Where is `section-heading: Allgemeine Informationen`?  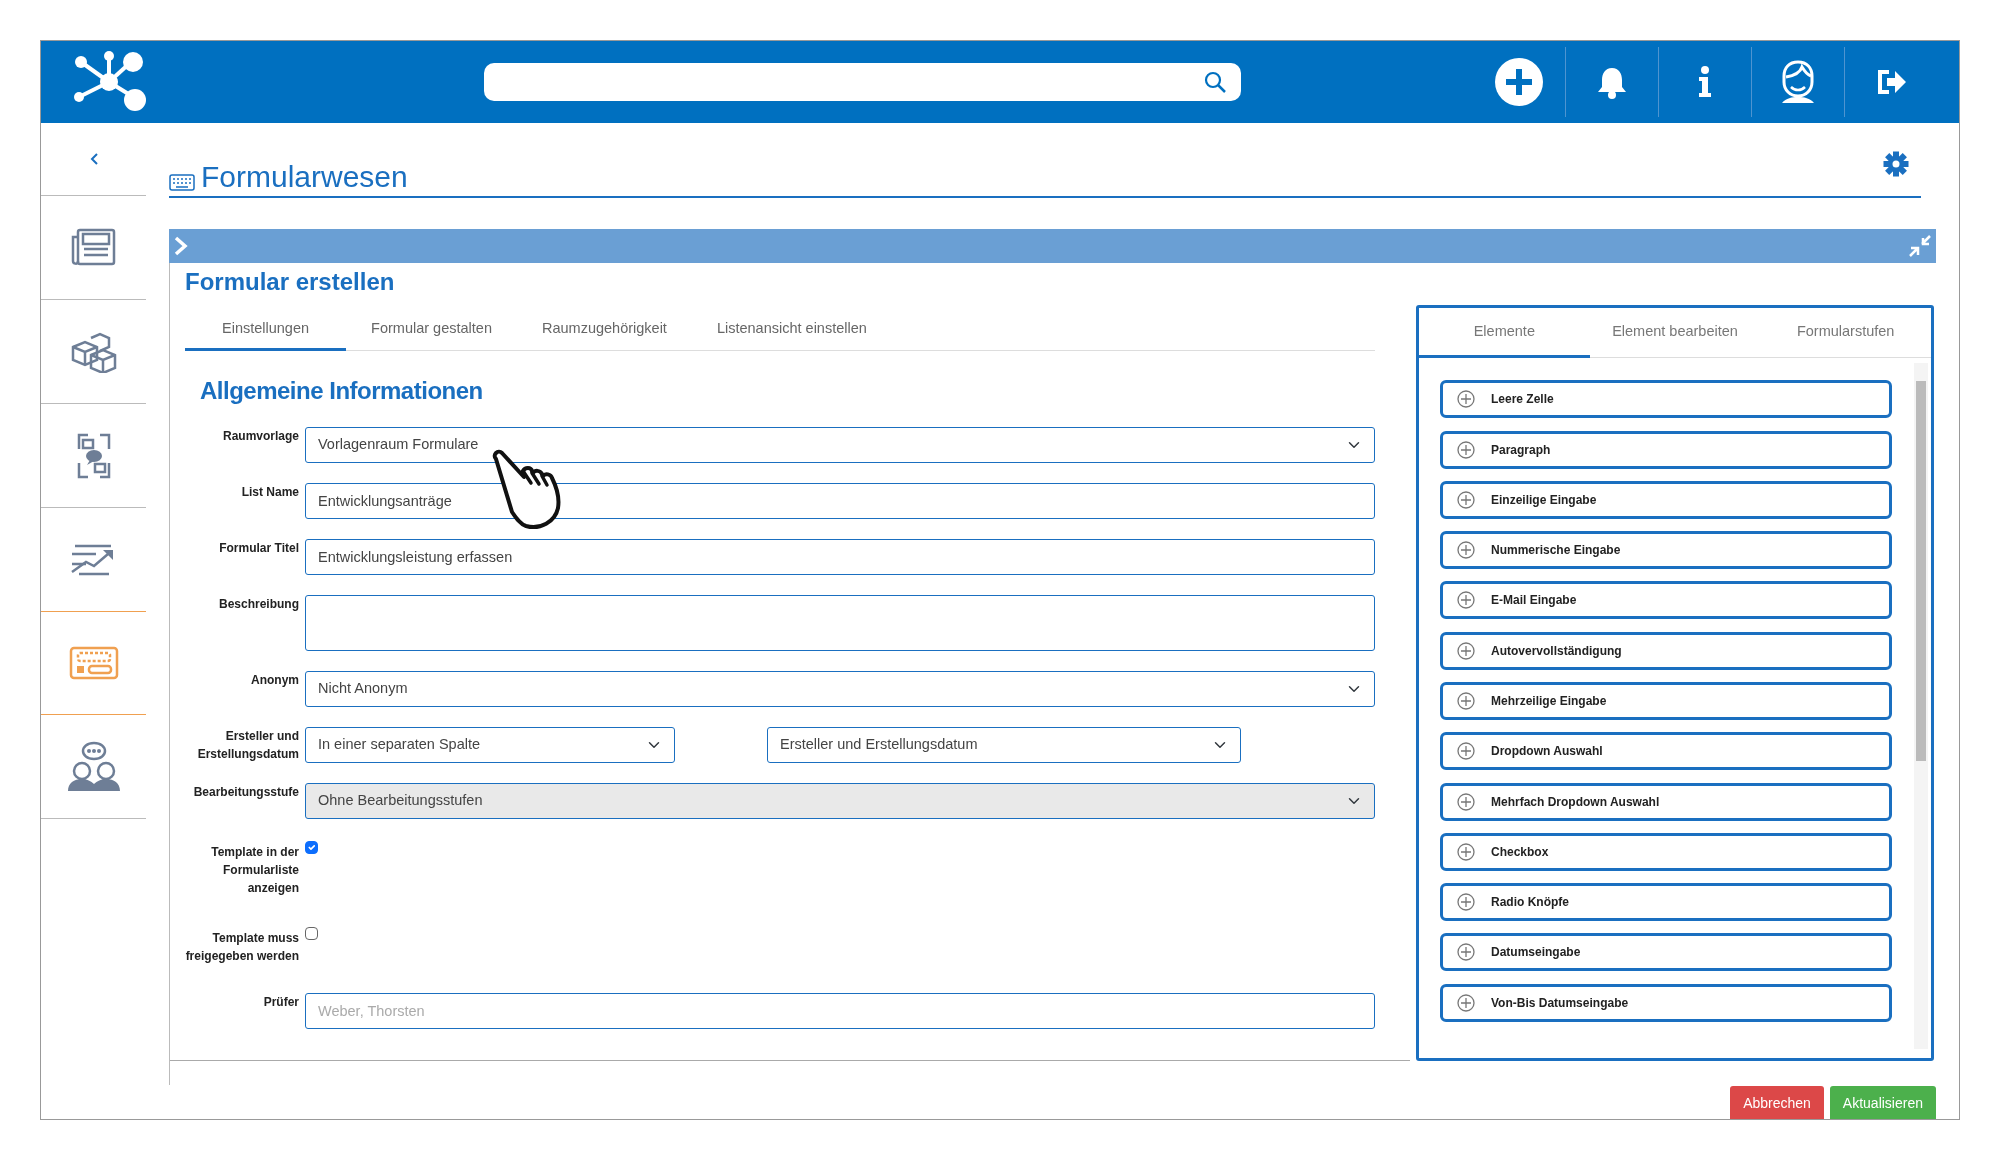
section-heading: Allgemeine Informationen is located at coordinates (342, 391).